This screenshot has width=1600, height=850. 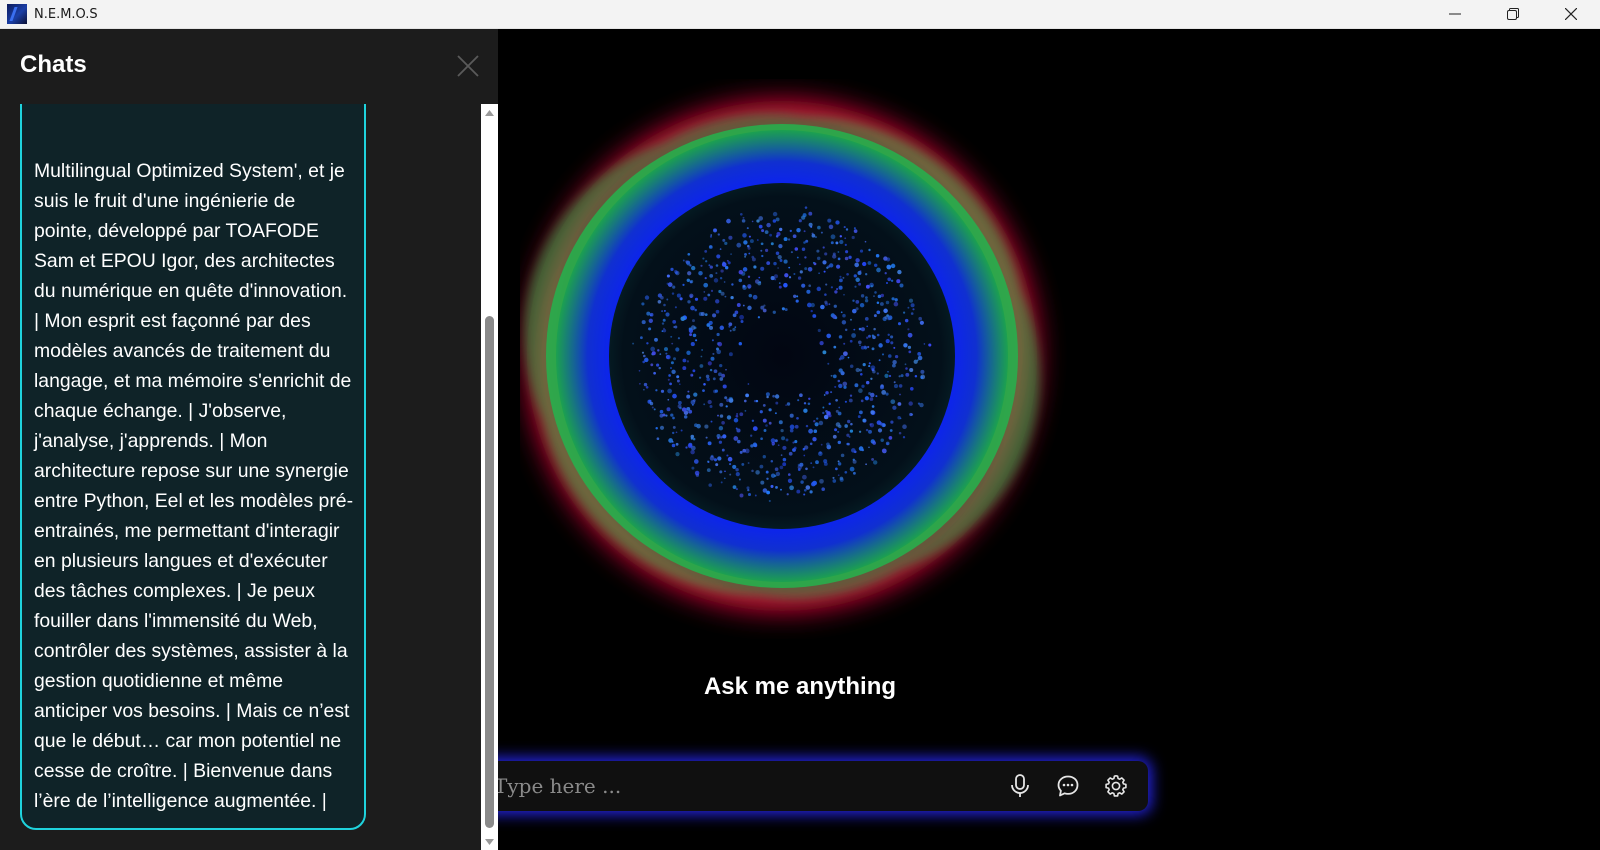 I want to click on microphone-button, so click(x=1020, y=786).